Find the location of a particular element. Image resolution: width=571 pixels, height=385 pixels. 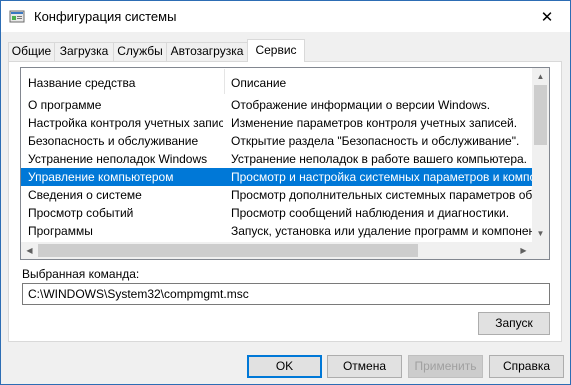

window-title: Конфигурация системы is located at coordinates (105, 16).